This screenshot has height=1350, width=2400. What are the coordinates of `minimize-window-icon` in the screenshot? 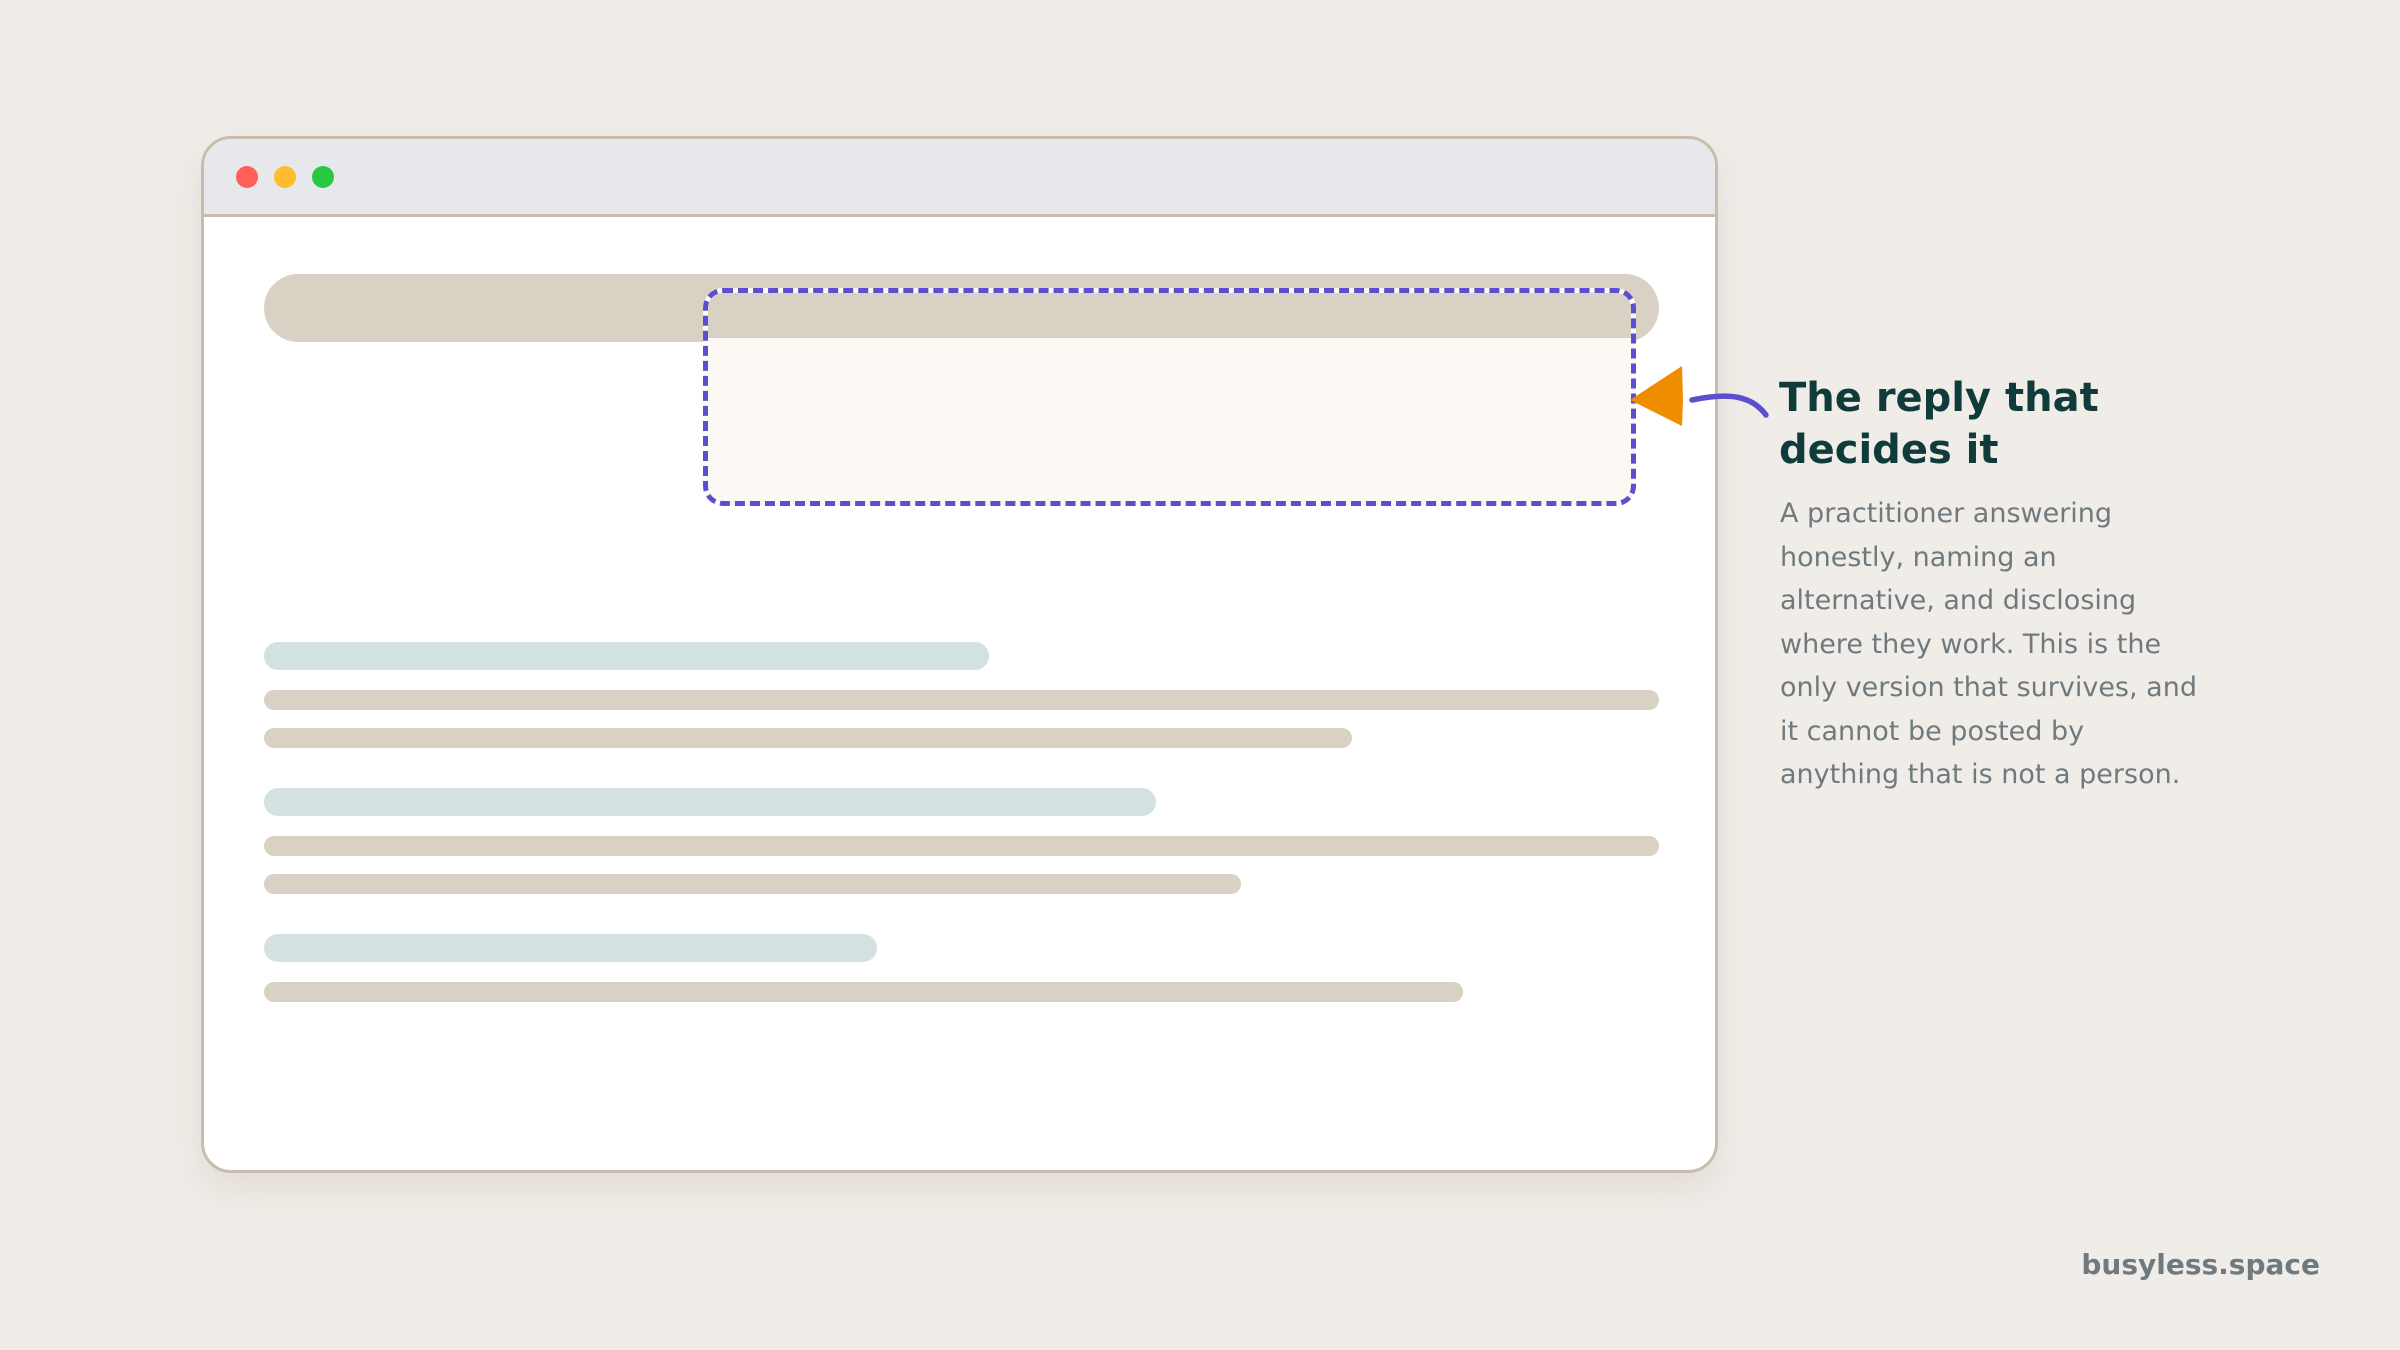 It's located at (285, 177).